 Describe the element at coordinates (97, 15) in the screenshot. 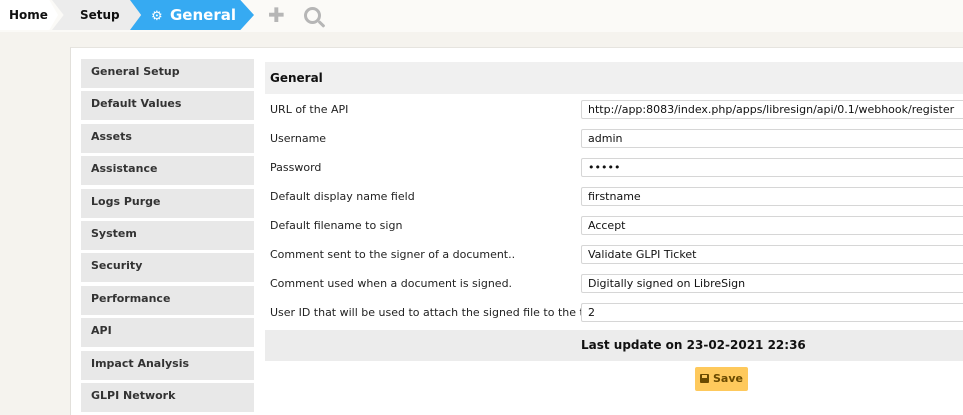

I see `breadcrumb-setup: Setup` at that location.